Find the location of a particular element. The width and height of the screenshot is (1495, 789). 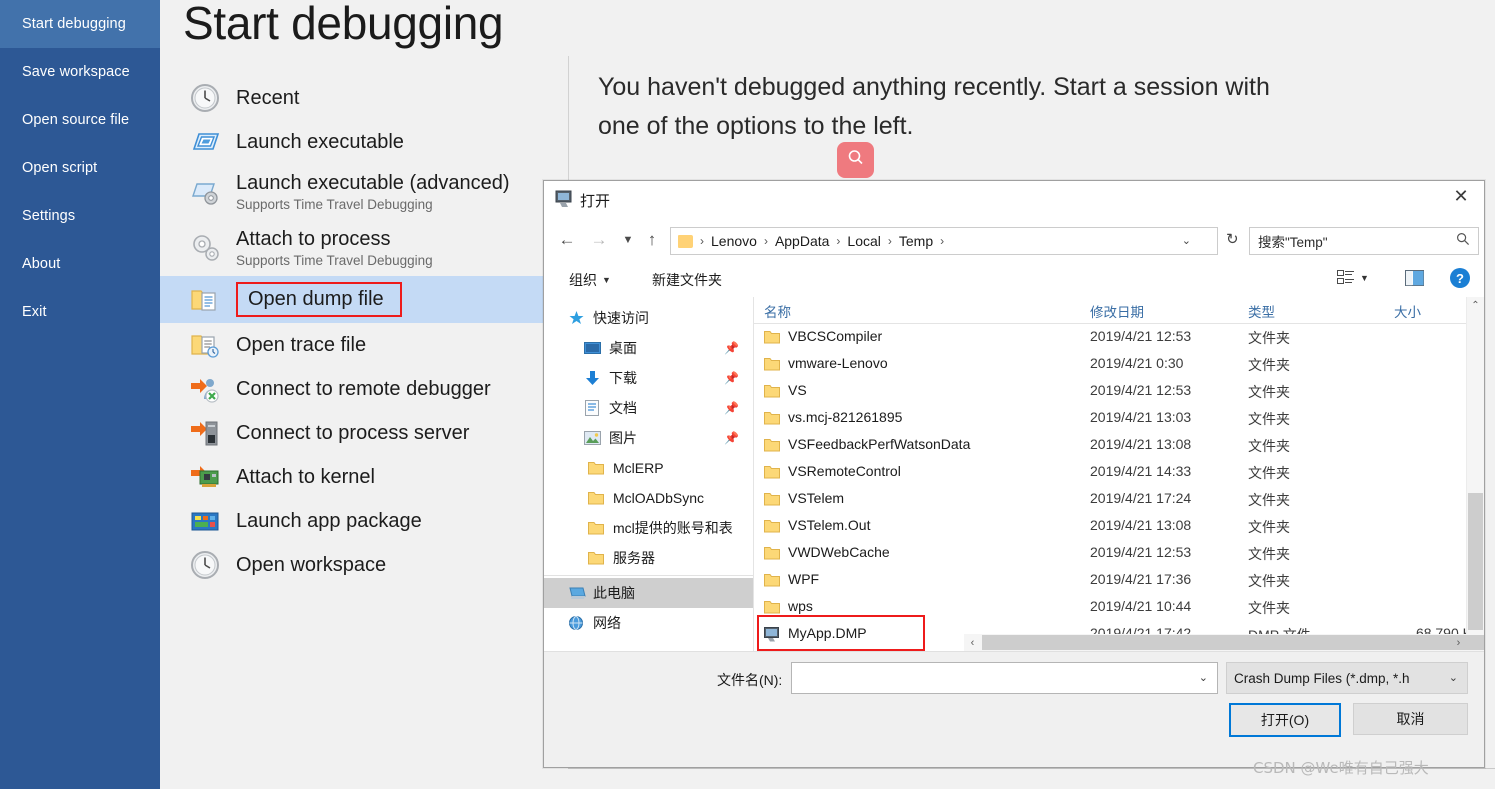

column-header-date: 修改日期 is located at coordinates (1117, 311).